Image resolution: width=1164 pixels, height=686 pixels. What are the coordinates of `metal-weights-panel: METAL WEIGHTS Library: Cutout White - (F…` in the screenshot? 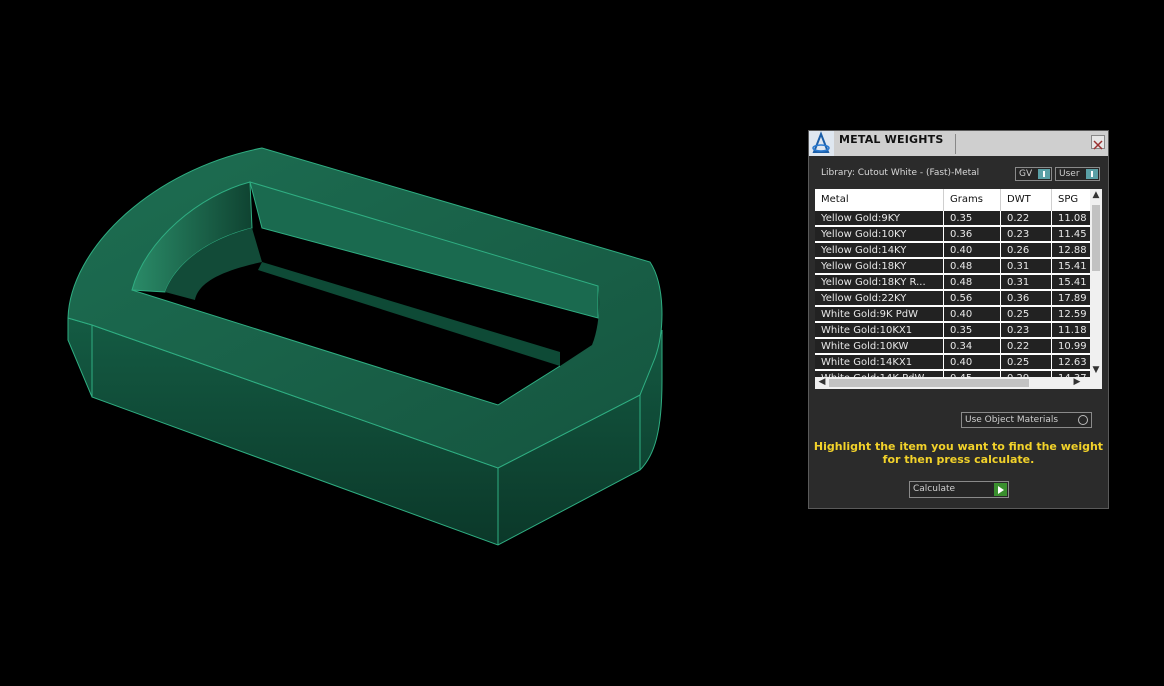 It's located at (958, 319).